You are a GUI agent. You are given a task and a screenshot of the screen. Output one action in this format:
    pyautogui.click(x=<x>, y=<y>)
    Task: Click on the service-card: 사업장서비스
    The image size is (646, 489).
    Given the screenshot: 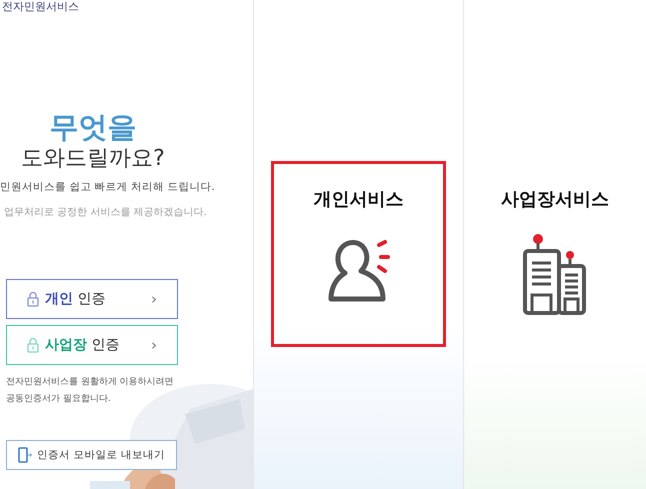 What is the action you would take?
    pyautogui.click(x=555, y=254)
    